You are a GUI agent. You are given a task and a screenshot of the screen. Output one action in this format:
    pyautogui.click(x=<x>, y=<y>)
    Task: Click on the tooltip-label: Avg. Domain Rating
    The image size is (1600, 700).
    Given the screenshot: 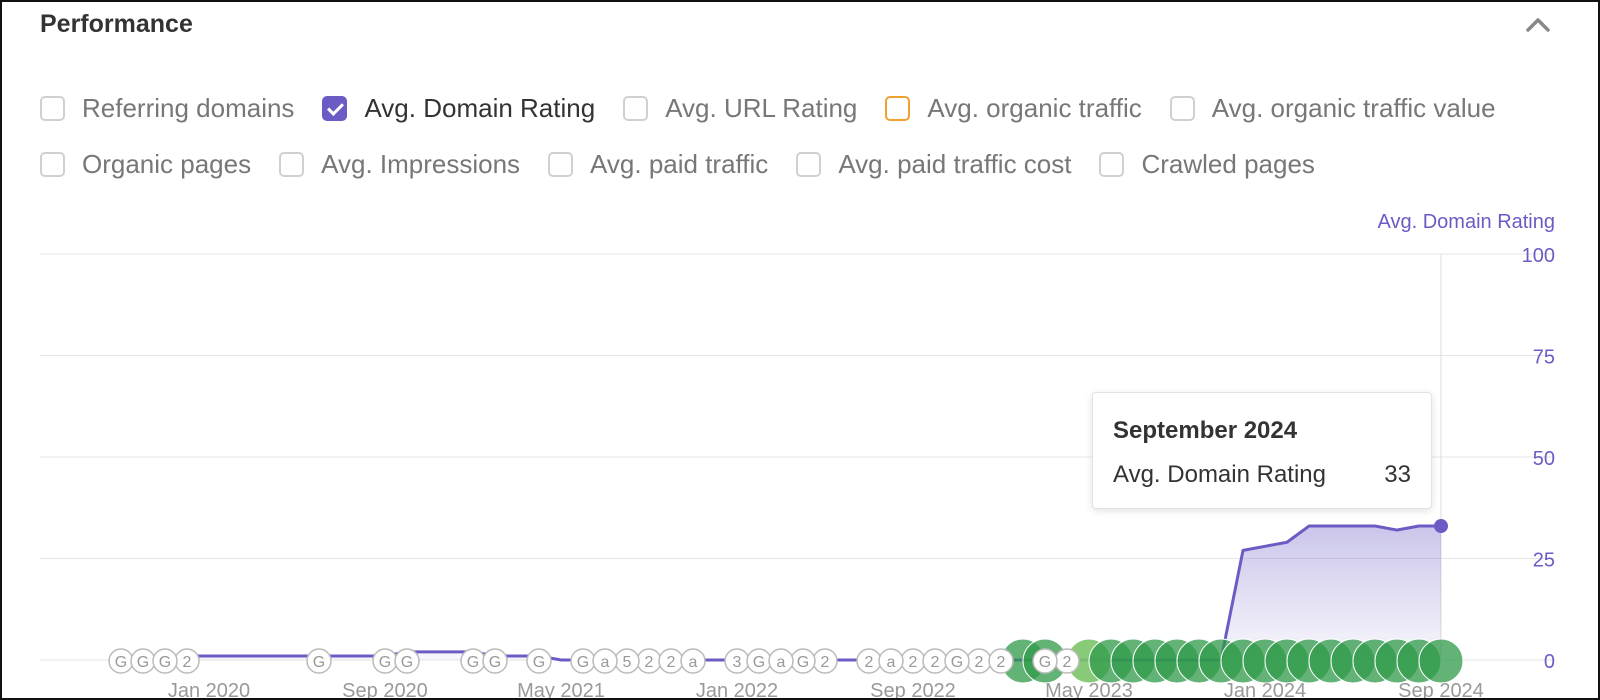 What is the action you would take?
    pyautogui.click(x=1219, y=474)
    